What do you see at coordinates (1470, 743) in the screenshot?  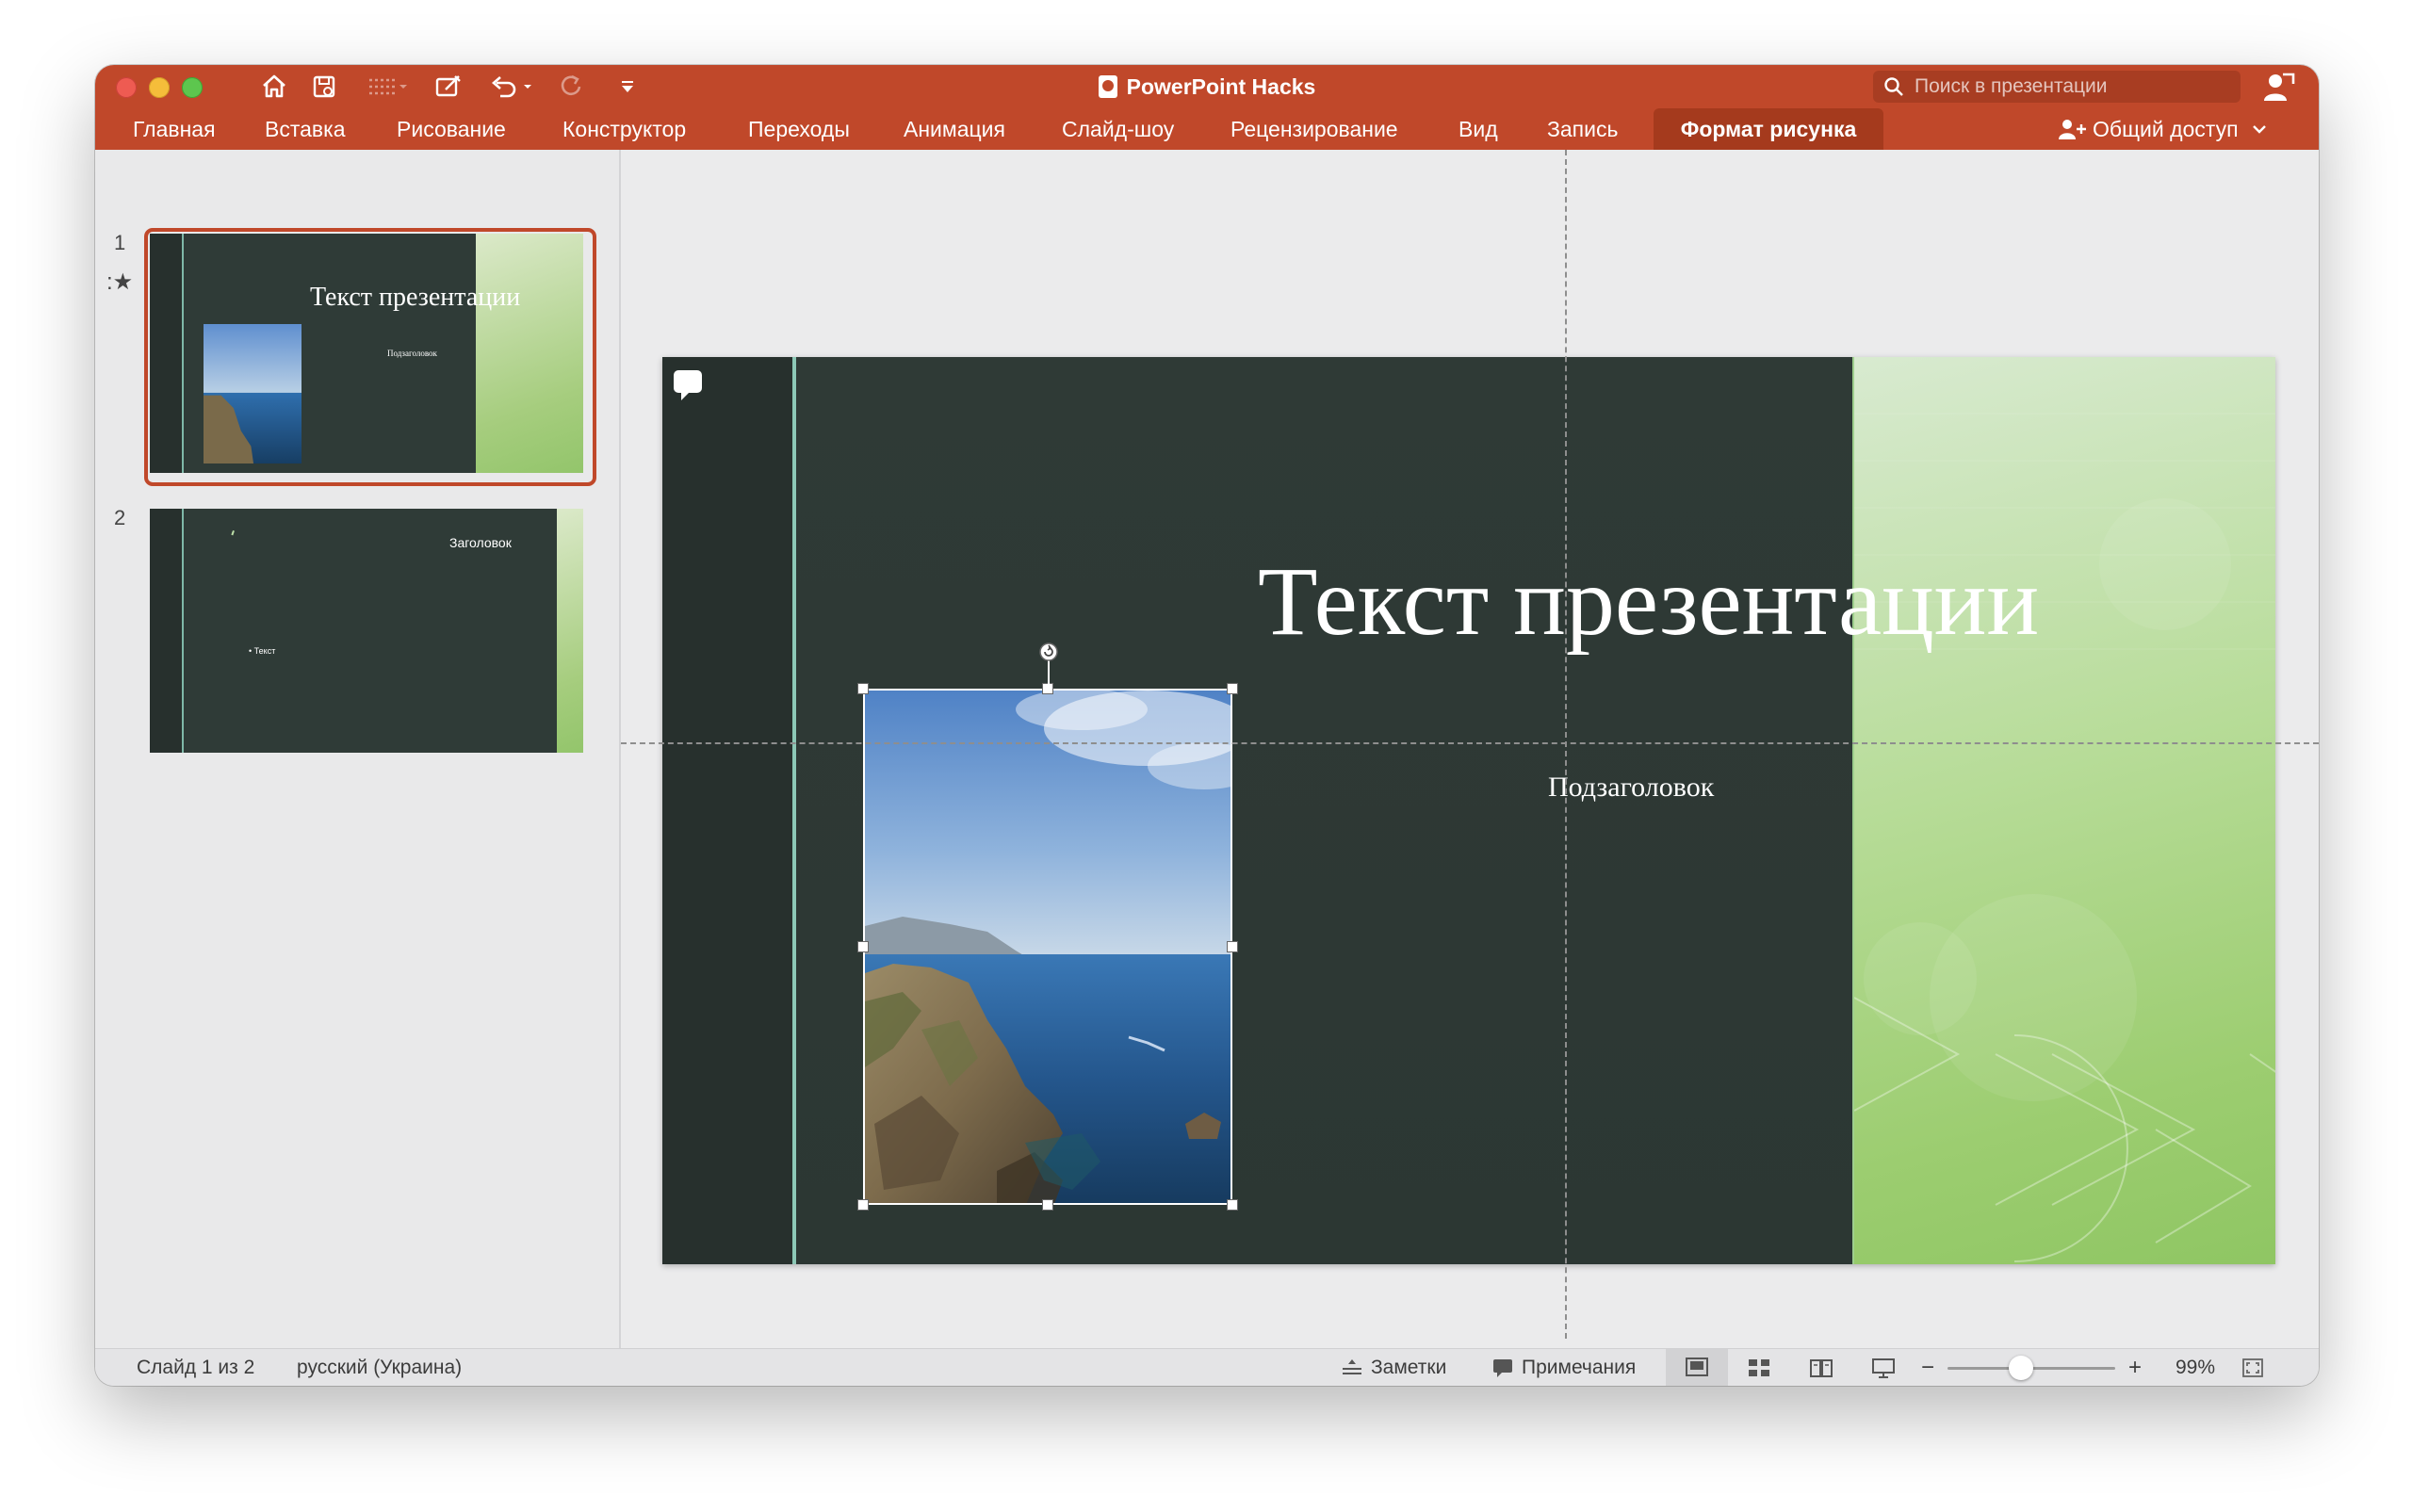 I see `horizontal-alignment-guide` at bounding box center [1470, 743].